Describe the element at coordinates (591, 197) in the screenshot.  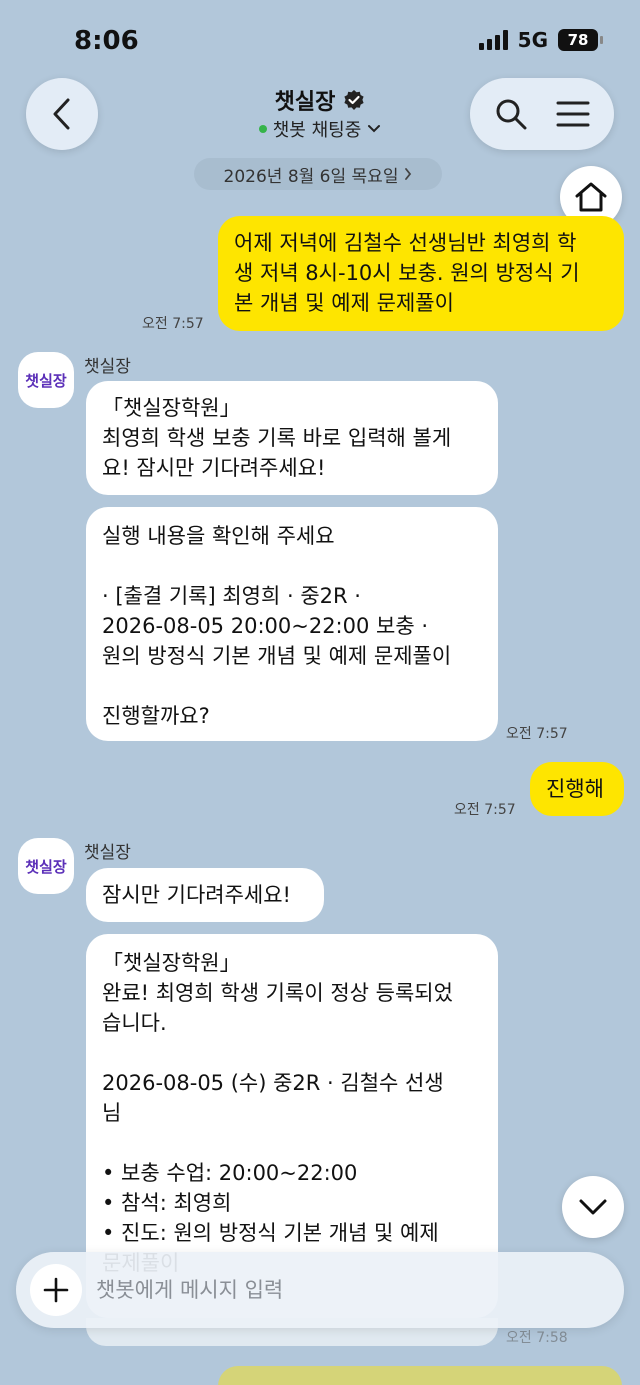
I see `home-icon` at that location.